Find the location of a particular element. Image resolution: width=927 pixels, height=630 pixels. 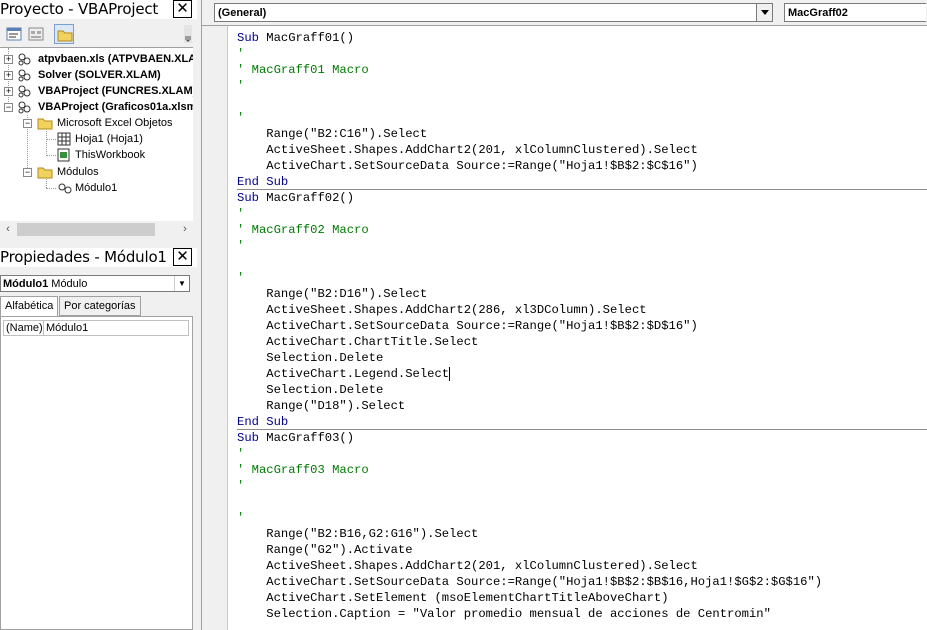

module-icon is located at coordinates (65, 188).